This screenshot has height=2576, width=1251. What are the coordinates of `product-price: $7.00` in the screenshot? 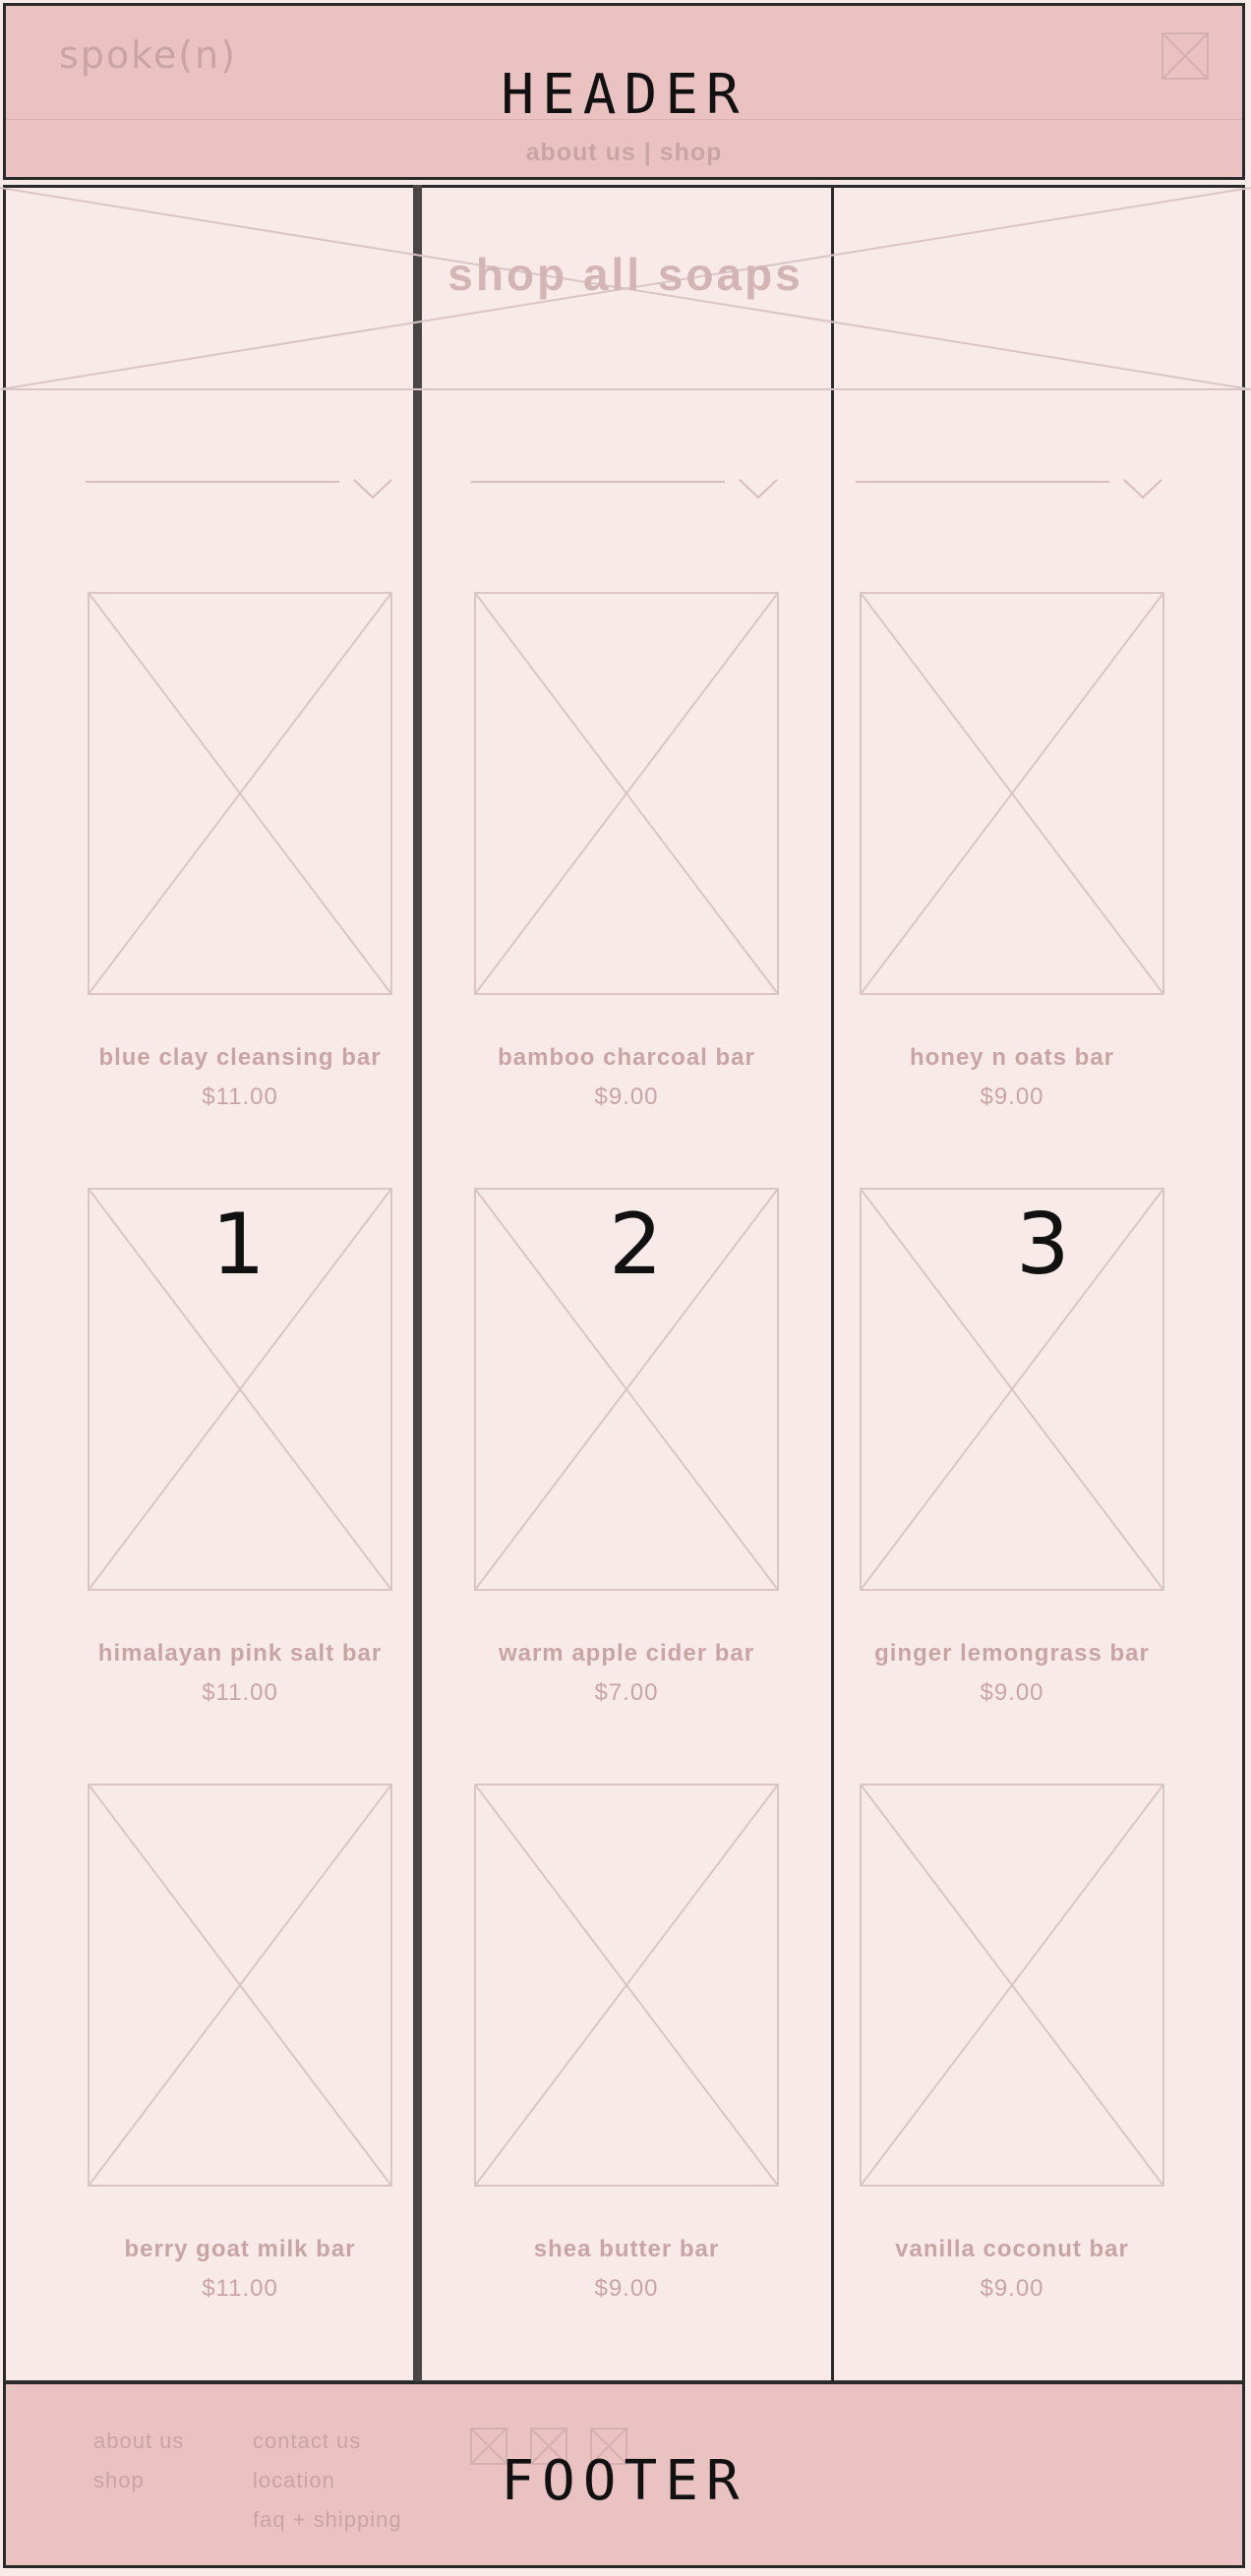 It's located at (626, 1692).